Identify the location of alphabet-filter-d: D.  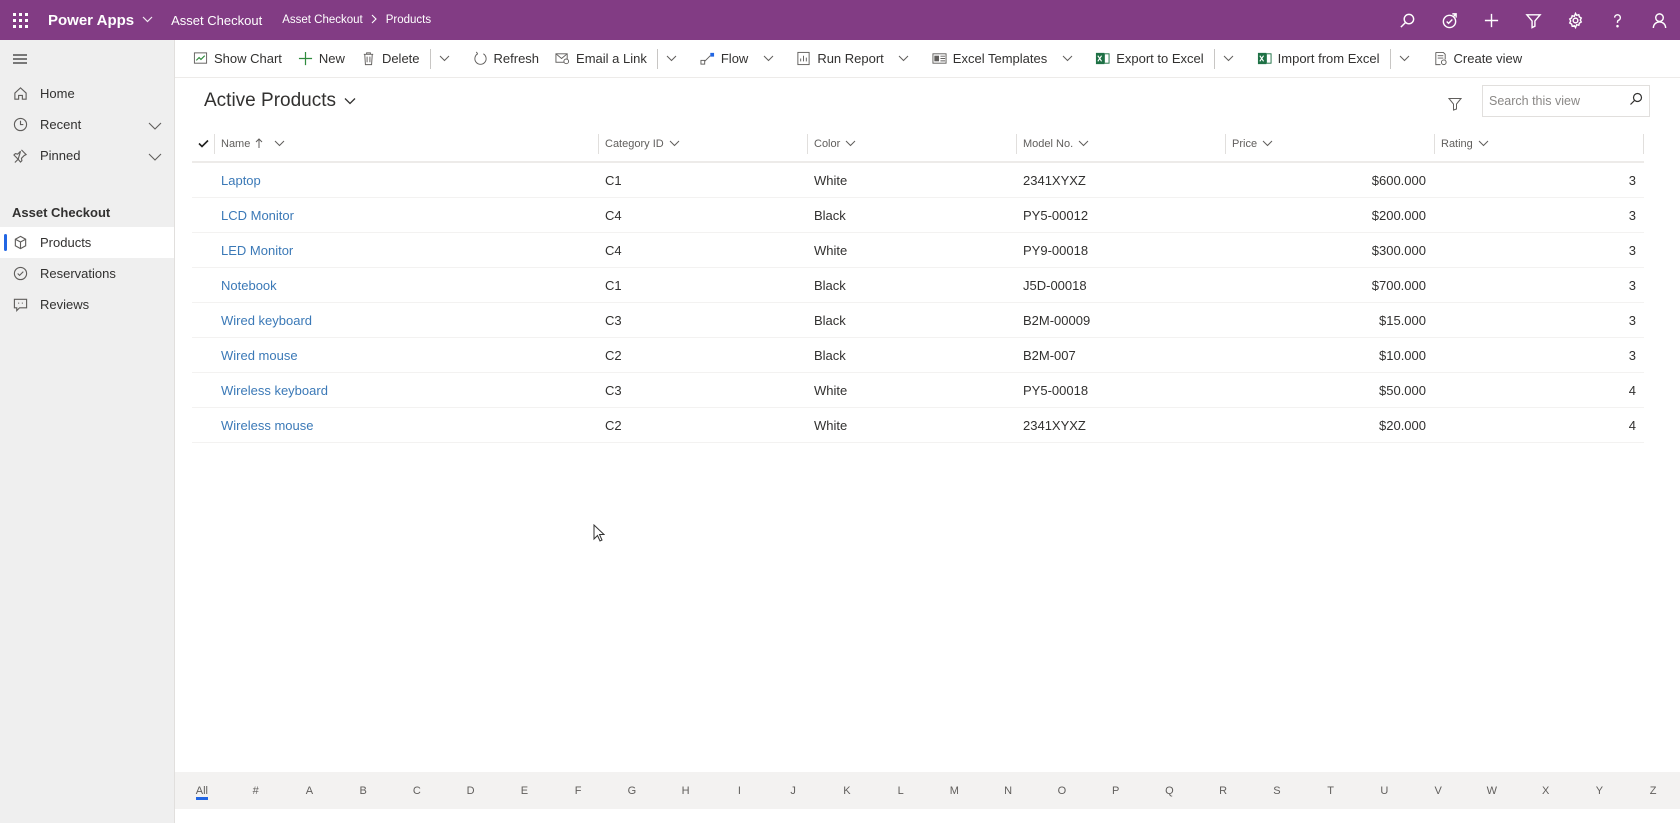
(471, 790).